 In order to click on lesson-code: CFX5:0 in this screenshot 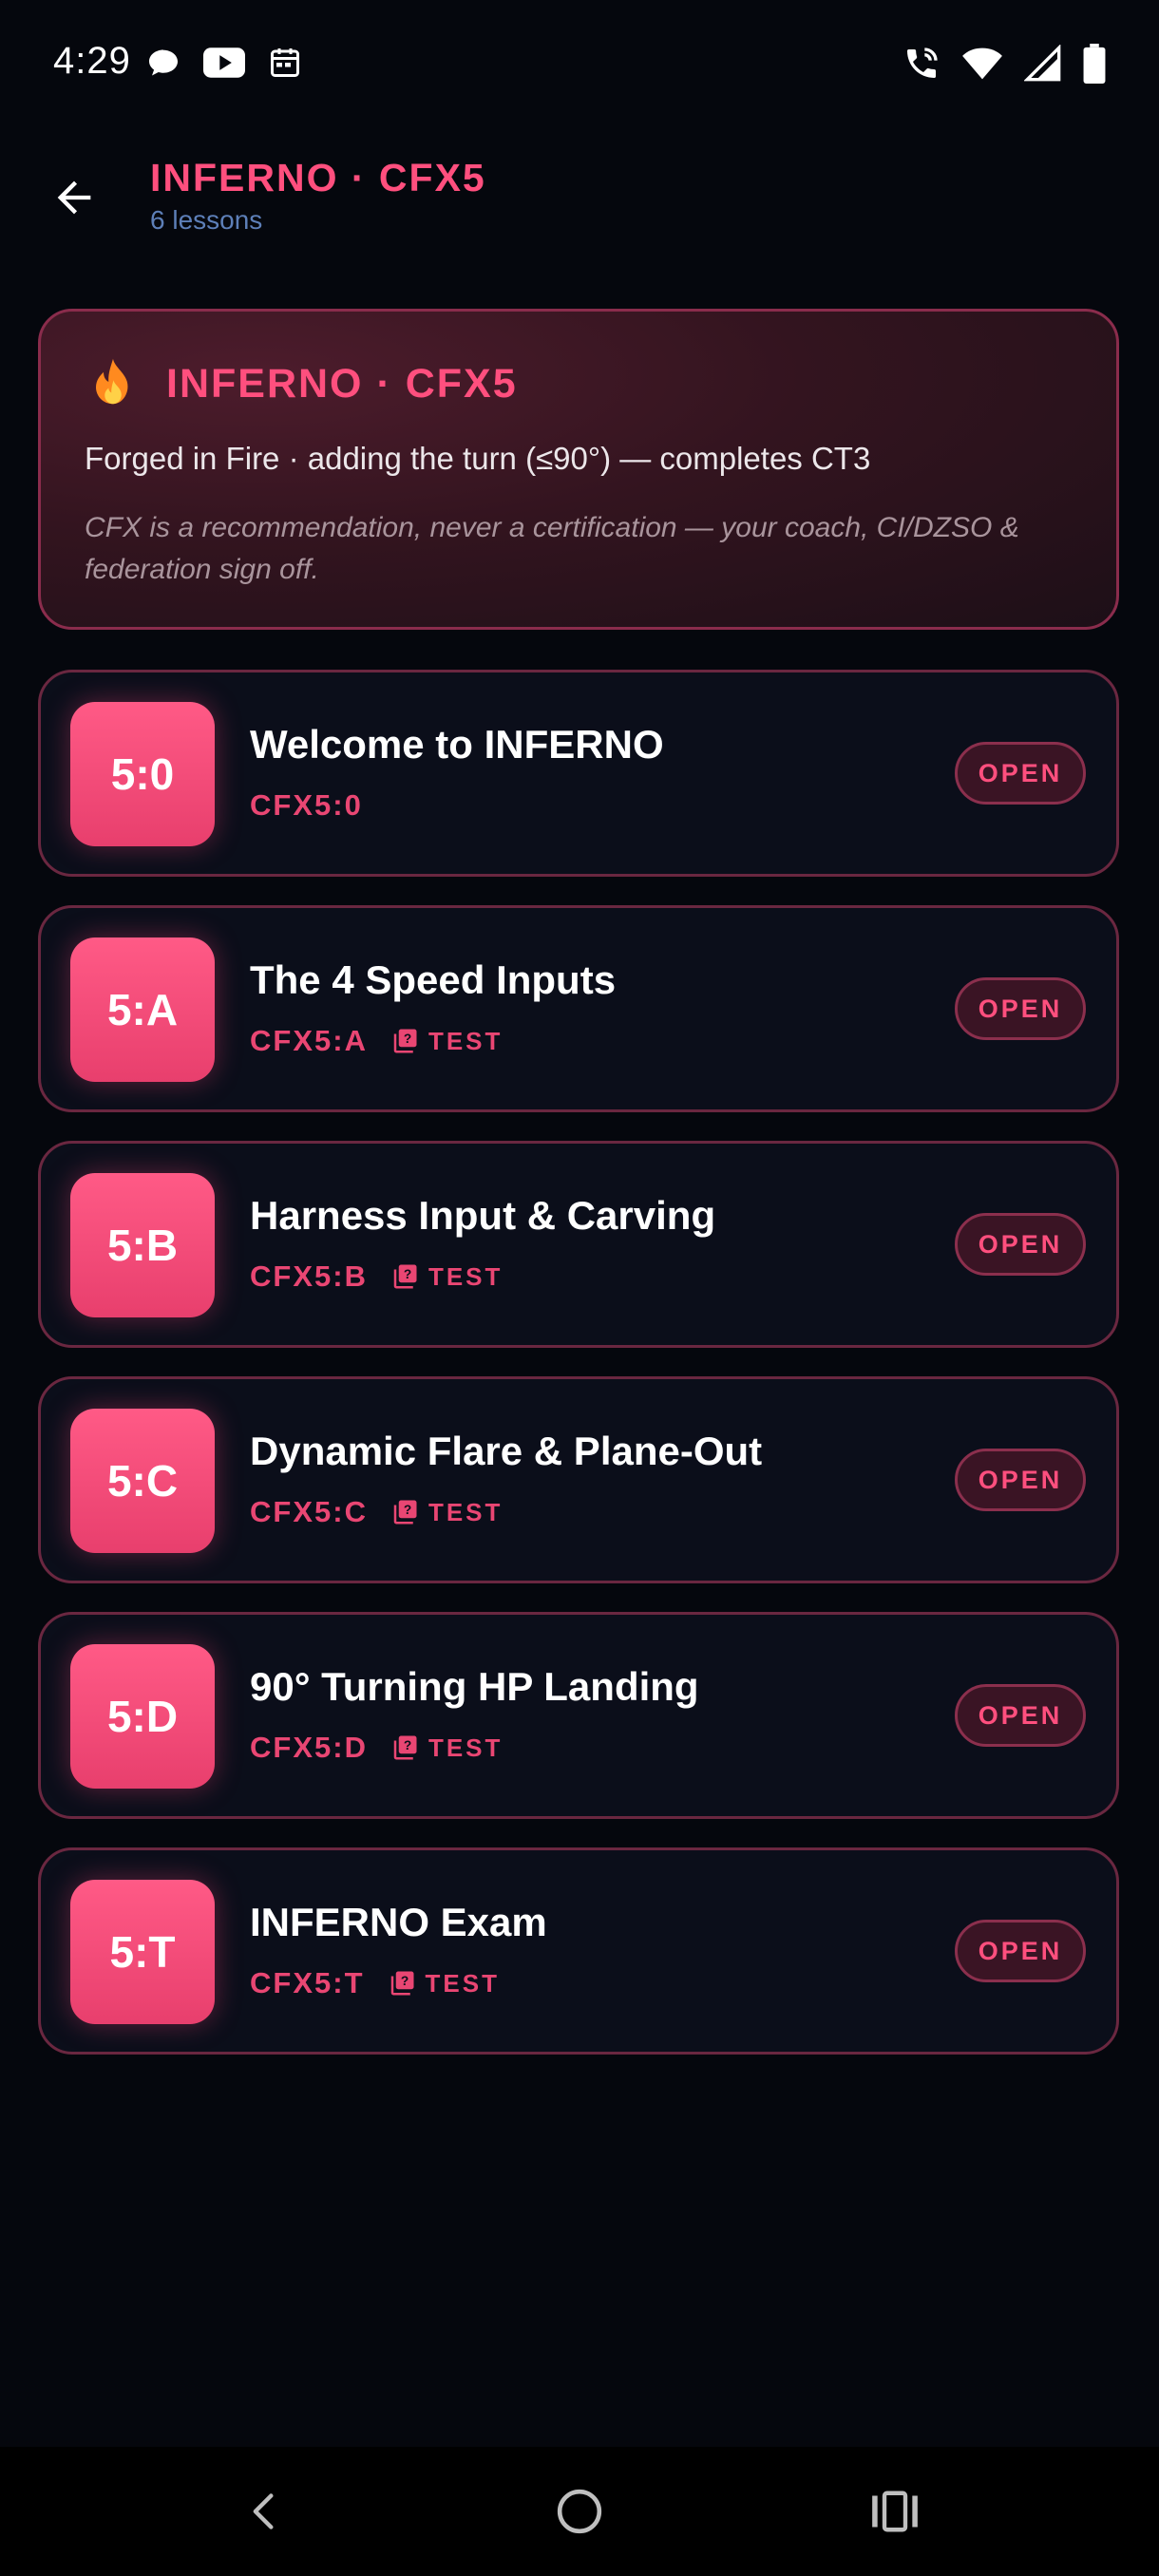, I will do `click(306, 805)`.